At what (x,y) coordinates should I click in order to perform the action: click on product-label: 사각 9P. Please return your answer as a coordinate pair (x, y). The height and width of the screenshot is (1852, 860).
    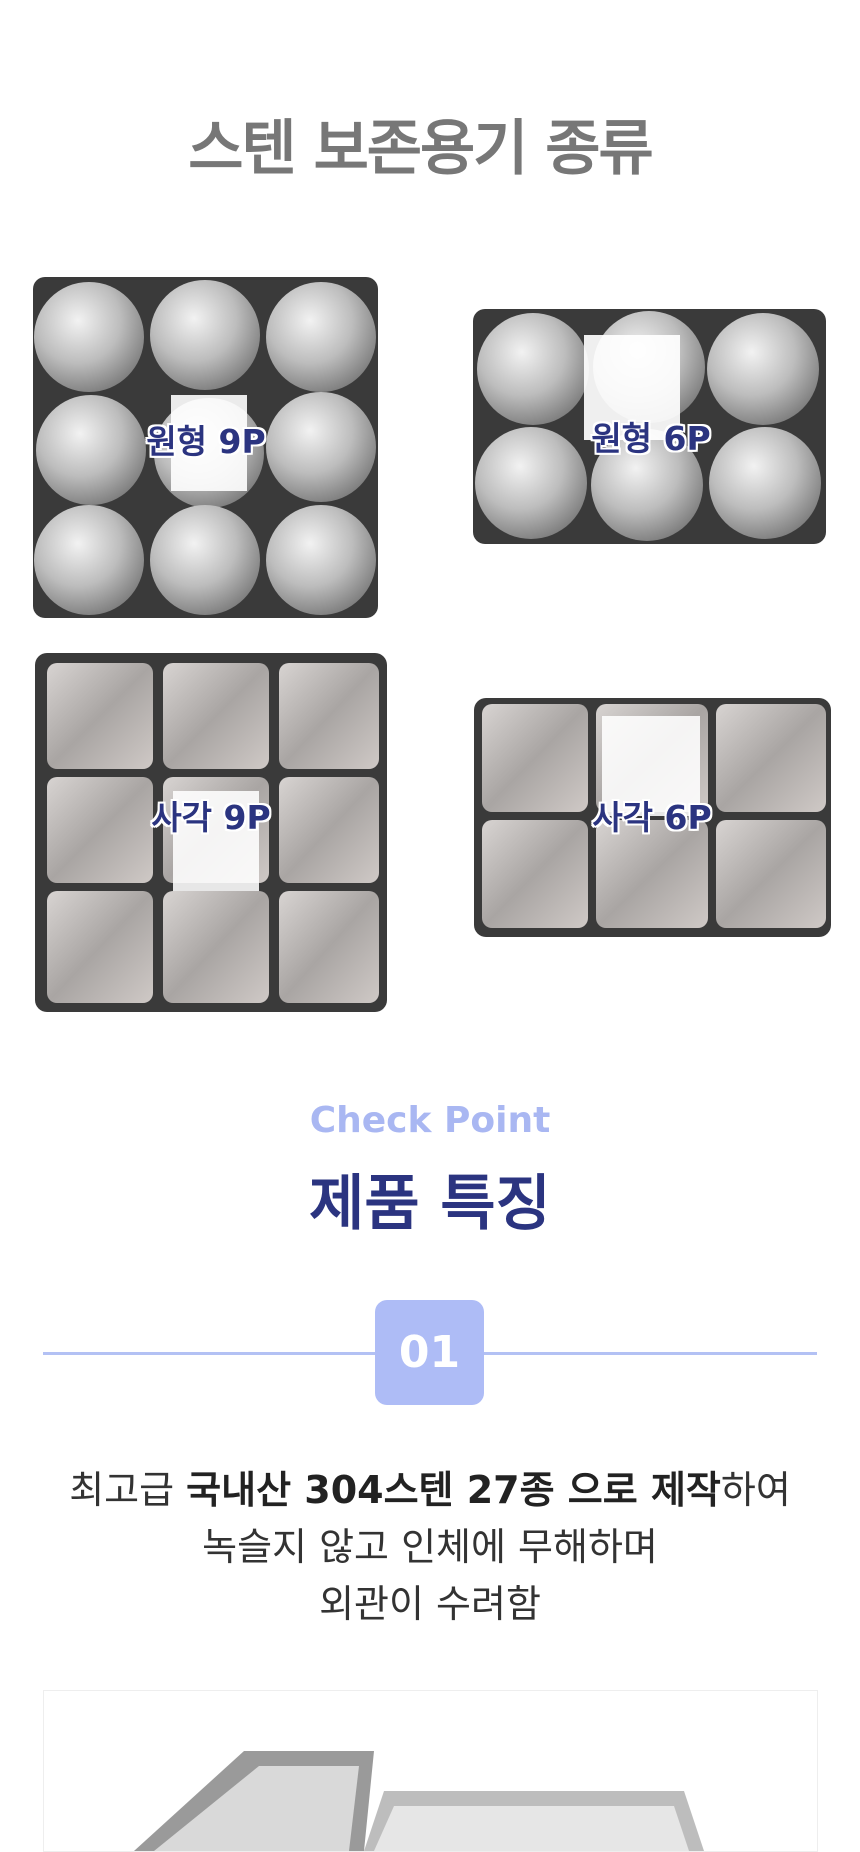
    Looking at the image, I should click on (211, 817).